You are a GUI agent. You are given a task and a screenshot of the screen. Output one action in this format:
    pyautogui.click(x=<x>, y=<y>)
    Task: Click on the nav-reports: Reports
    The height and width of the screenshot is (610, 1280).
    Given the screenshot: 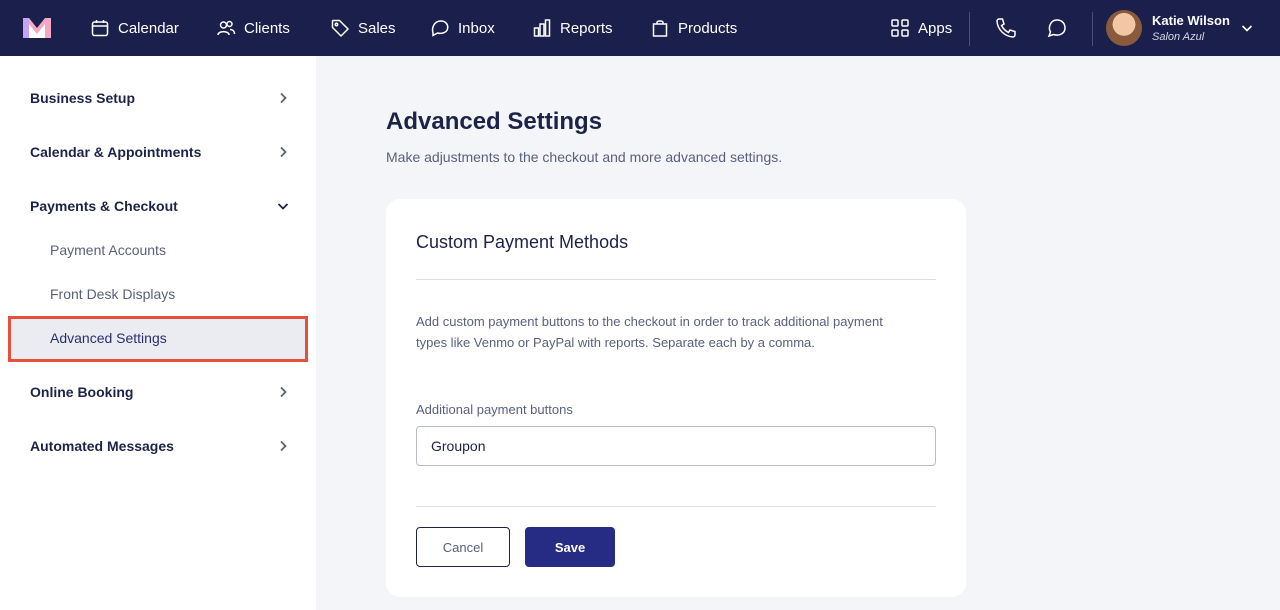 What is the action you would take?
    pyautogui.click(x=572, y=28)
    